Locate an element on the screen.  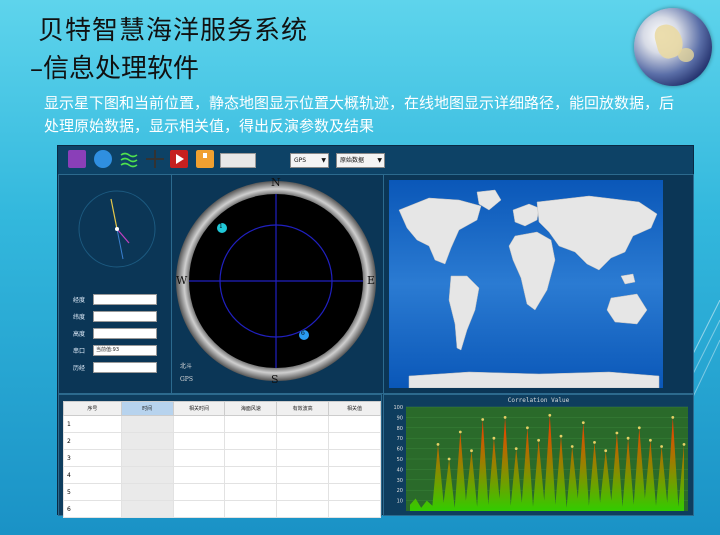
table-header: 序号 is located at coordinates (92, 408).